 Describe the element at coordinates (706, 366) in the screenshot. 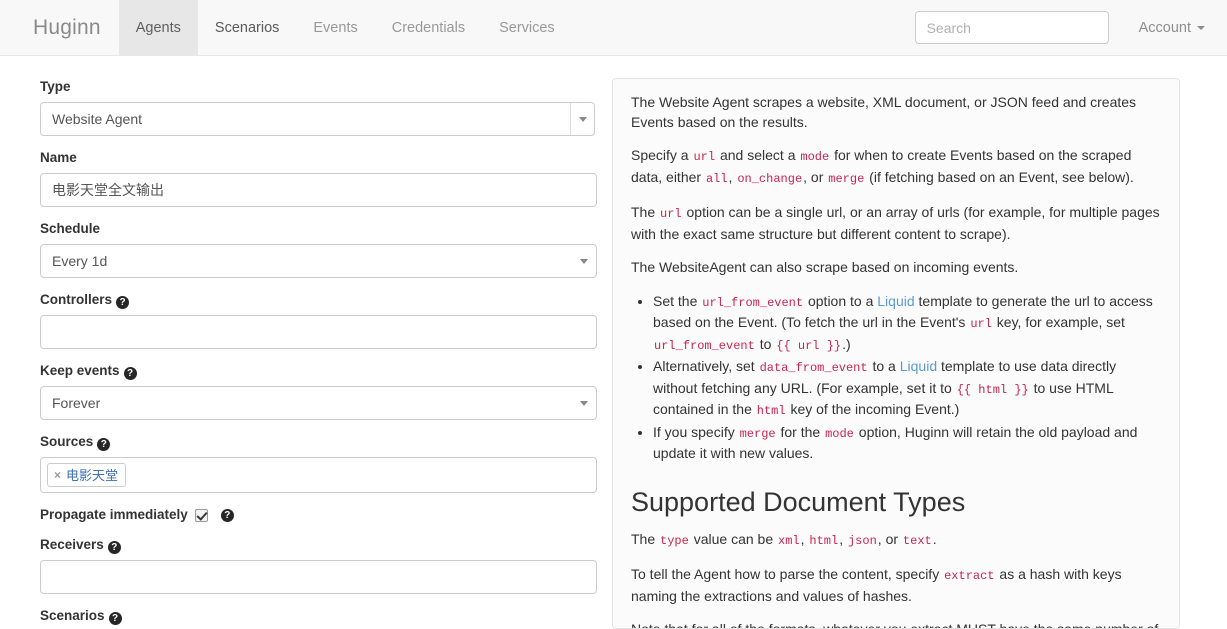

I see `text: Alternatively, set` at that location.